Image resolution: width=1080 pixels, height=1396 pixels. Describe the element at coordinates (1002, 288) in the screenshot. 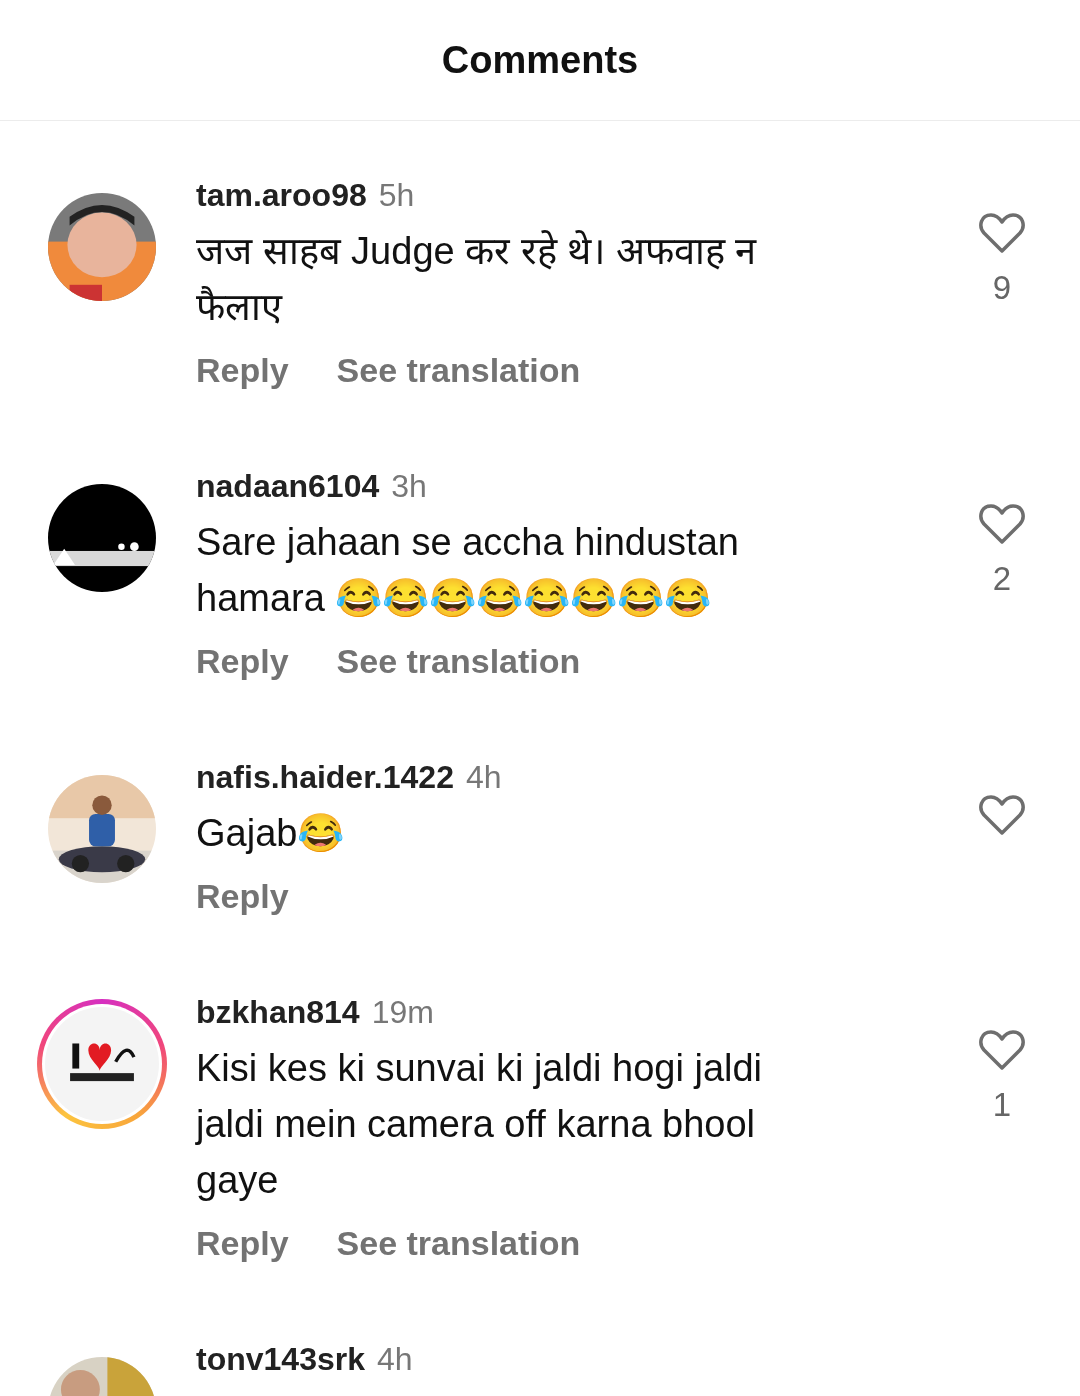

I see `like-count: 9` at that location.